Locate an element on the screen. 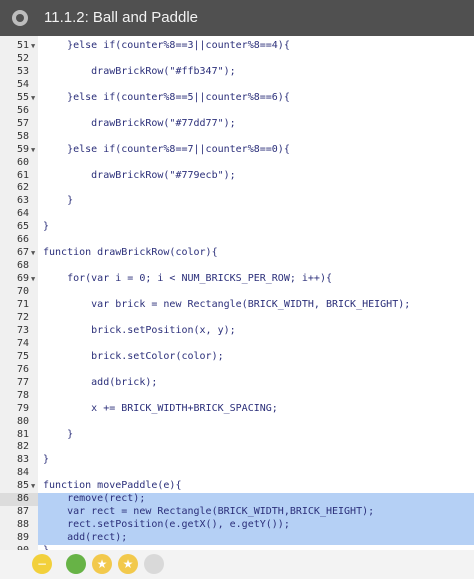 This screenshot has width=474, height=579. code-line: 53 drawBrickRow("#ffb347"); is located at coordinates (237, 72).